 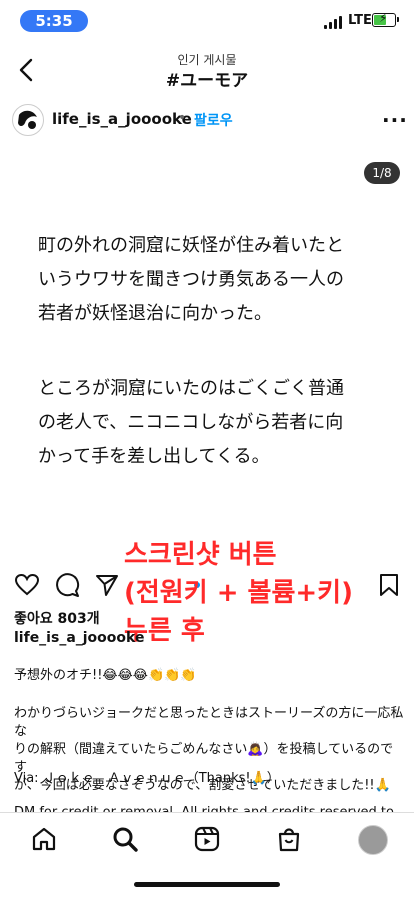 What do you see at coordinates (54, 21) in the screenshot?
I see `status-time: 5:35` at bounding box center [54, 21].